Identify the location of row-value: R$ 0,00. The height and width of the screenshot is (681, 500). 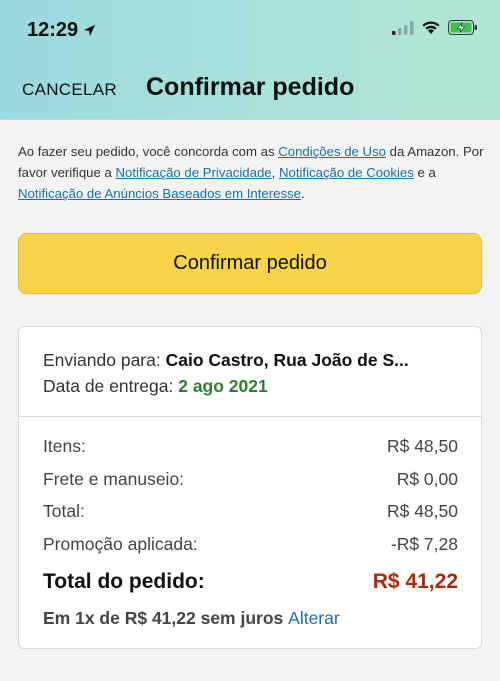
(427, 478).